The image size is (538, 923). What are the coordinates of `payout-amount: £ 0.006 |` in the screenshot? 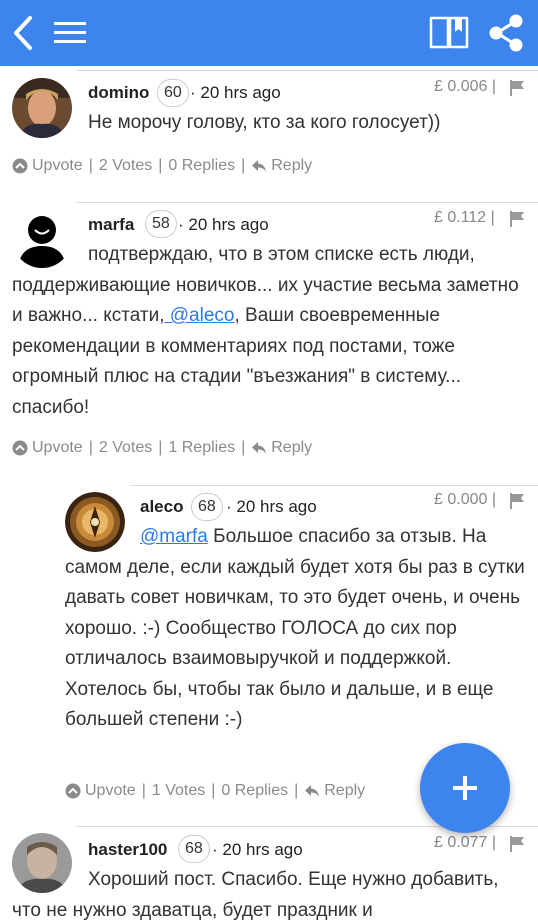 It's located at (465, 87).